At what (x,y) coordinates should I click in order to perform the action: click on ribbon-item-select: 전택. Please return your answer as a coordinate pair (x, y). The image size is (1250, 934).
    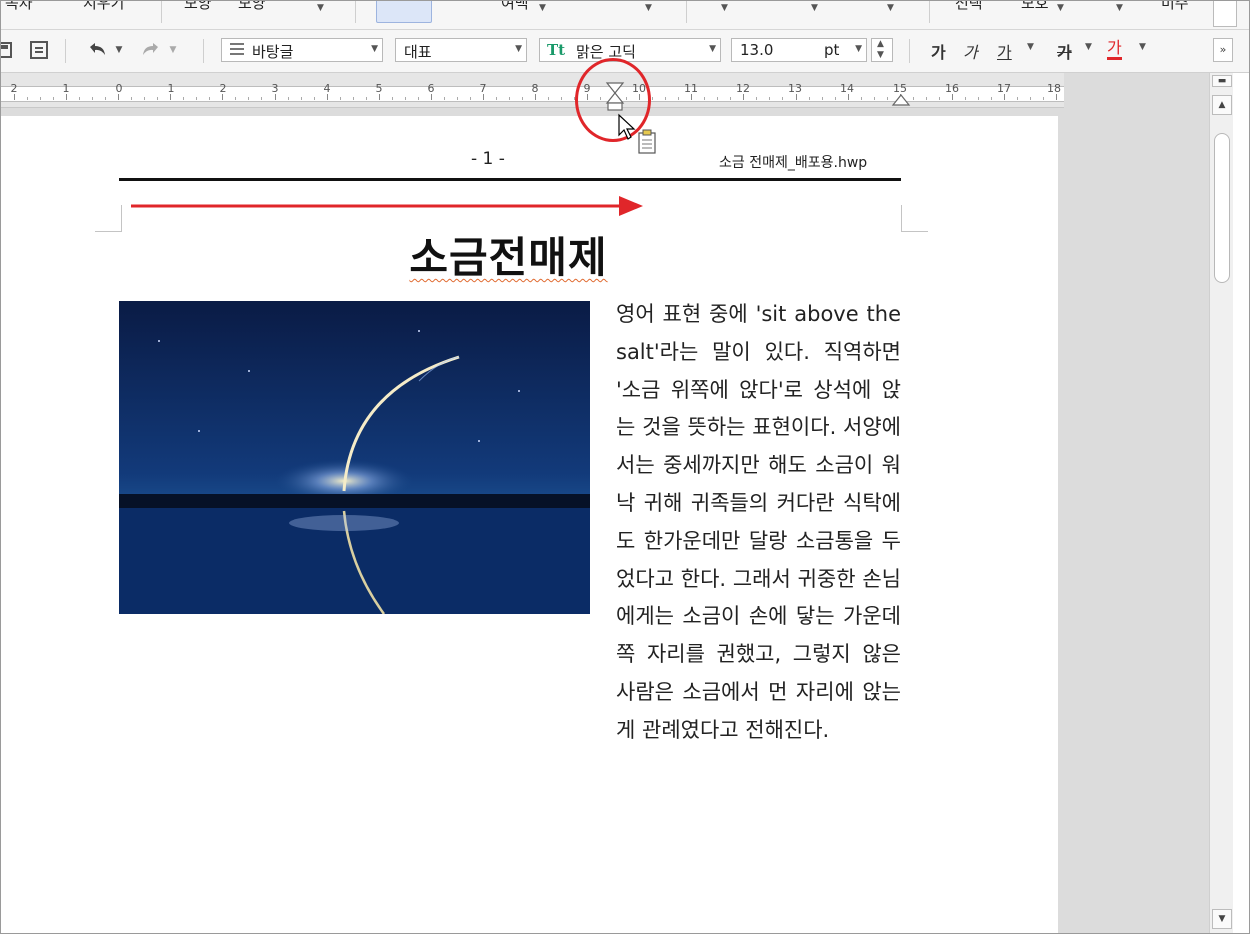
    Looking at the image, I should click on (969, 7).